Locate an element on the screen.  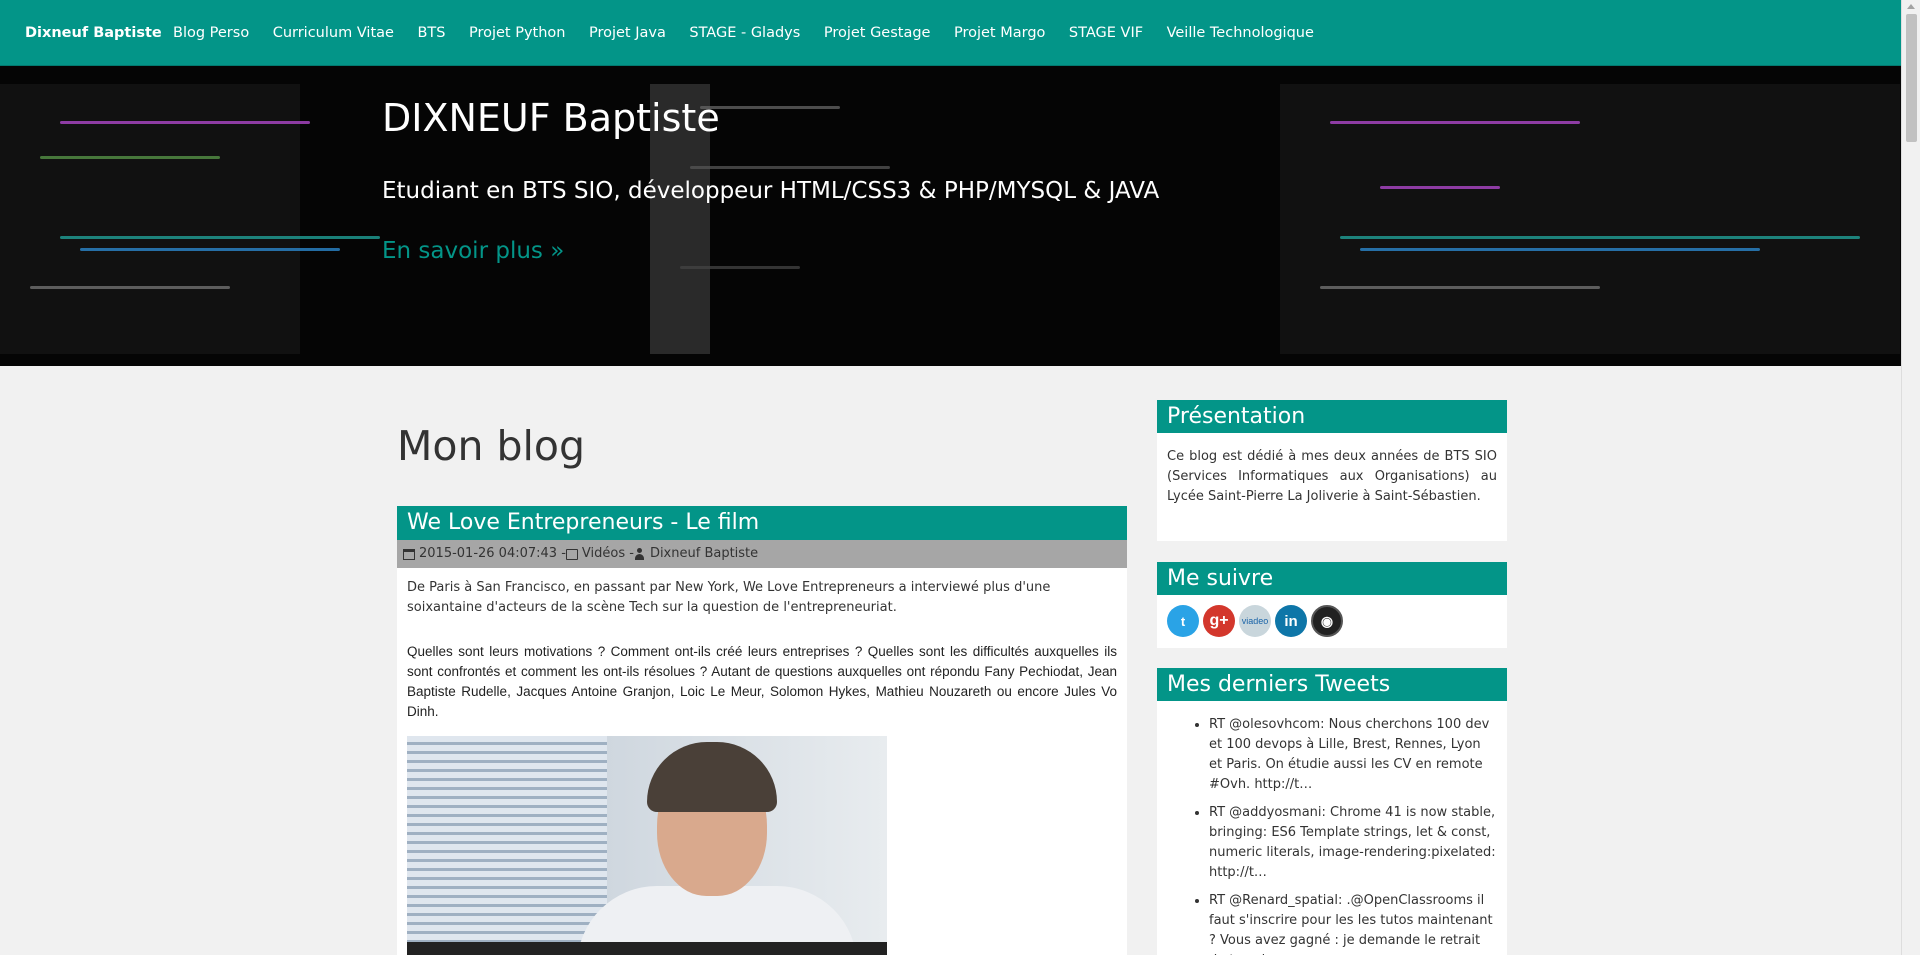
twitter-icon: t is located at coordinates (1183, 621).